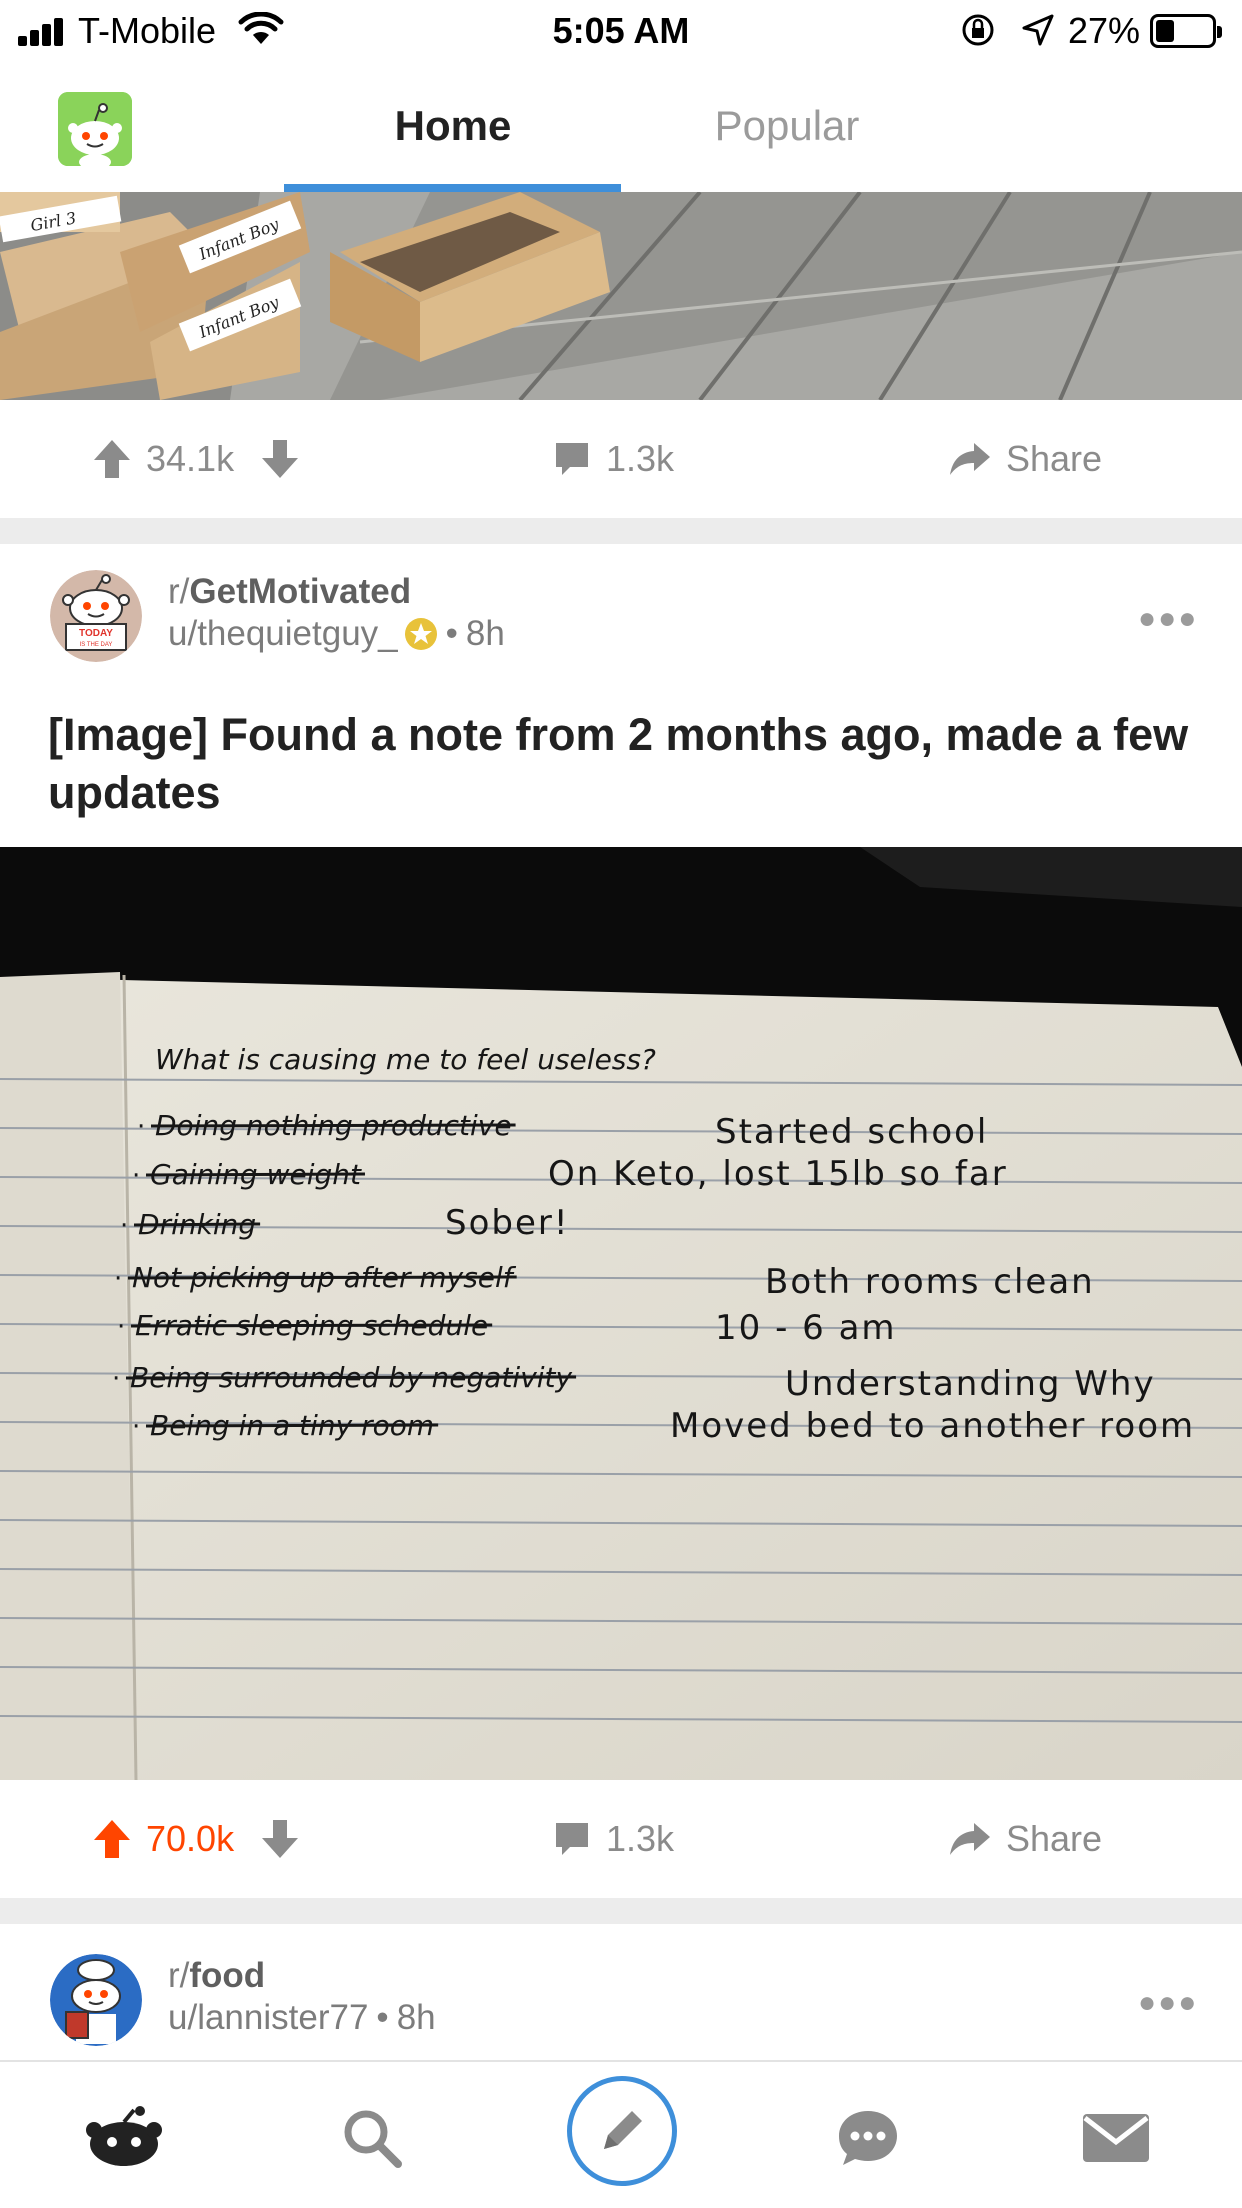  I want to click on subreddit-avatar: TODAY IS THE DAY, so click(96, 616).